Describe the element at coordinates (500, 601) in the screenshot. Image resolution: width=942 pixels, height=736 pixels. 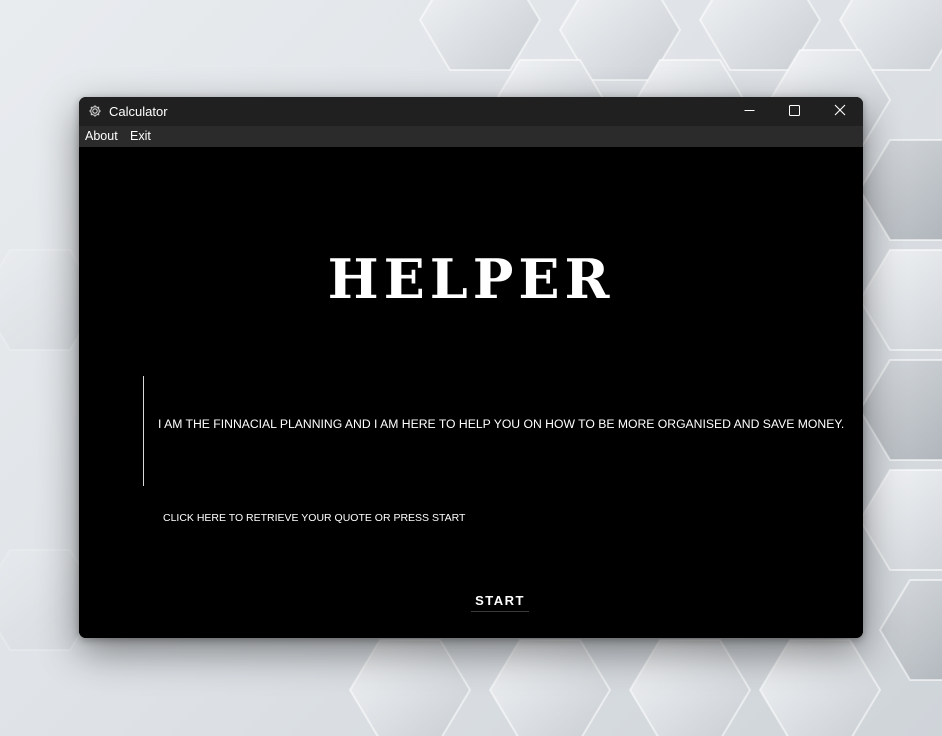
I see `start-button: START` at that location.